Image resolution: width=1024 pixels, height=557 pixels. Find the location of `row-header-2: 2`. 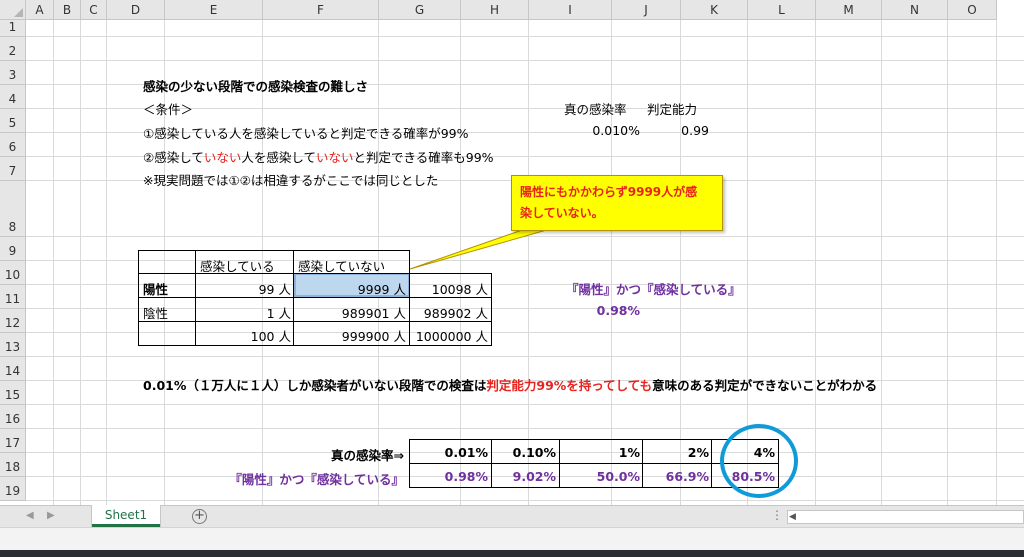

row-header-2: 2 is located at coordinates (13, 49).